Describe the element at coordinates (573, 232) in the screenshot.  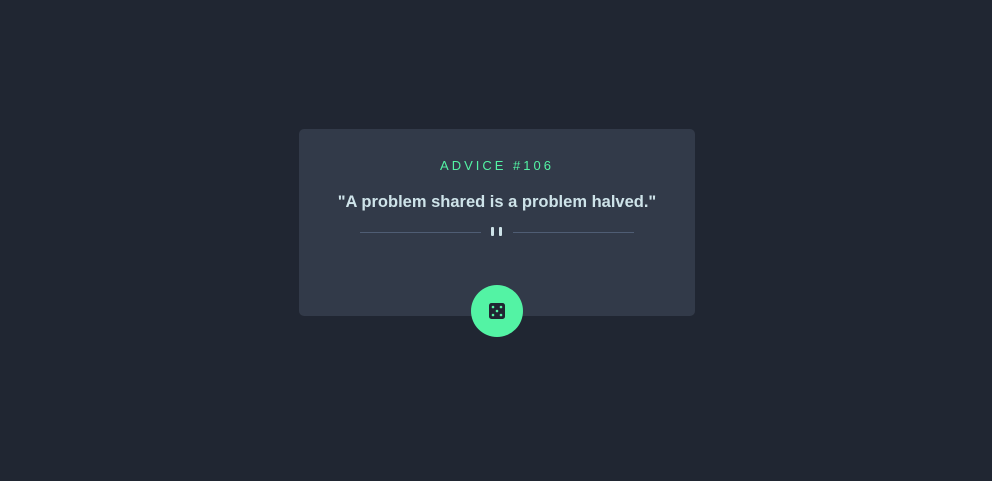
I see `divider-line-right` at that location.